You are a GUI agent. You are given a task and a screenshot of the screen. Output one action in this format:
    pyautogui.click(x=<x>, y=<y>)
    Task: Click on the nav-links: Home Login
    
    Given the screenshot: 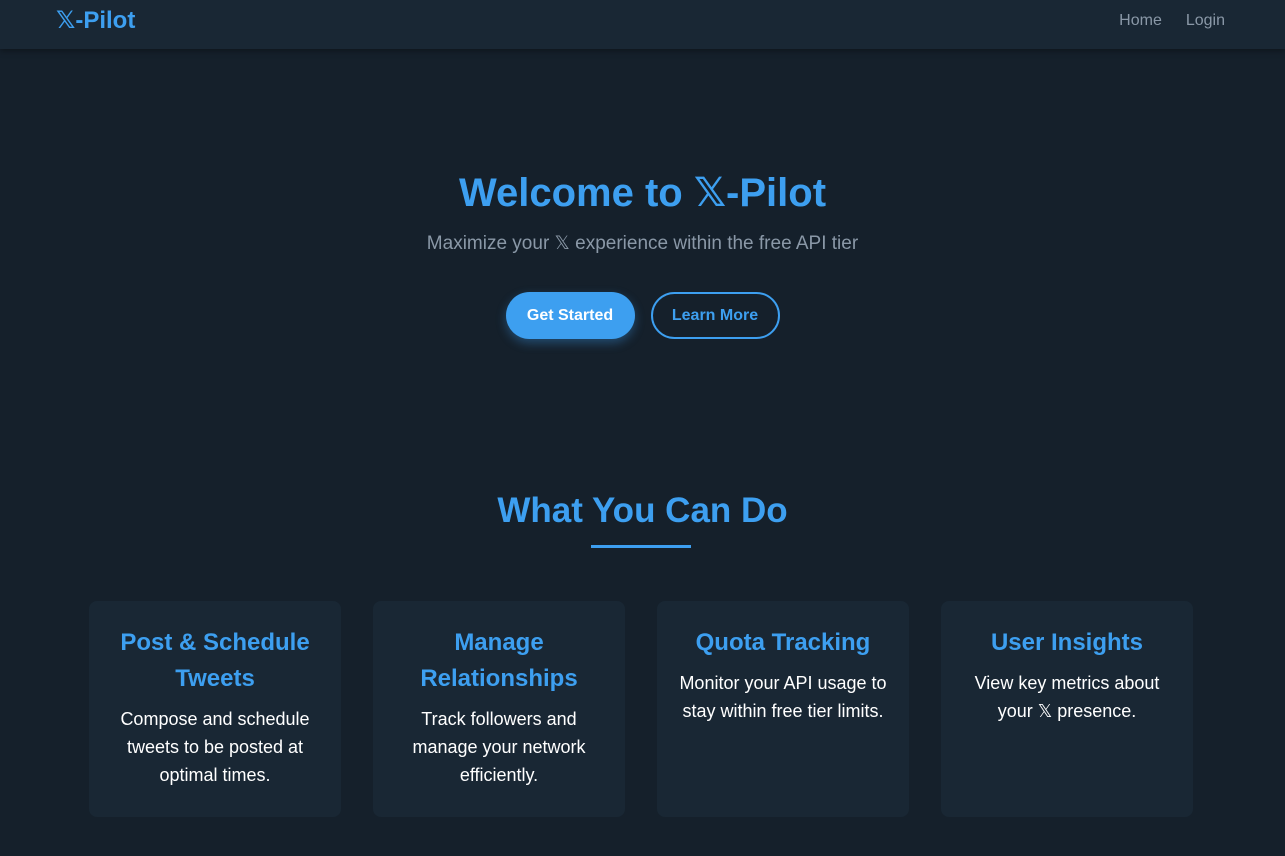 What is the action you would take?
    pyautogui.click(x=1172, y=21)
    